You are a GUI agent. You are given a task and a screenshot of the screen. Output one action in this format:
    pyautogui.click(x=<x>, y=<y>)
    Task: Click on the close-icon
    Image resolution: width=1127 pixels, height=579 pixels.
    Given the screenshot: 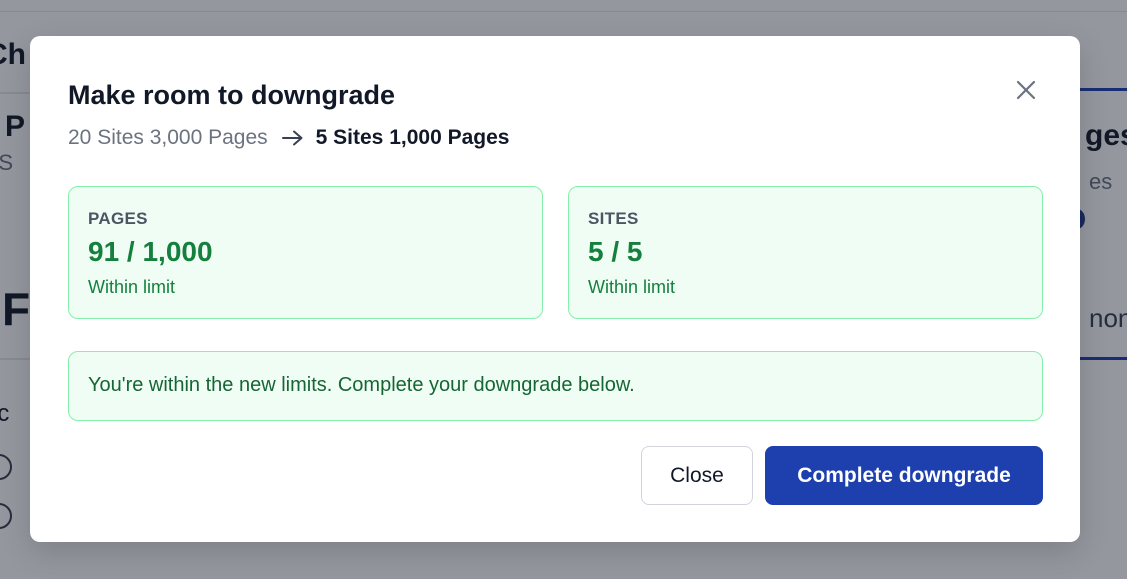 What is the action you would take?
    pyautogui.click(x=1026, y=90)
    